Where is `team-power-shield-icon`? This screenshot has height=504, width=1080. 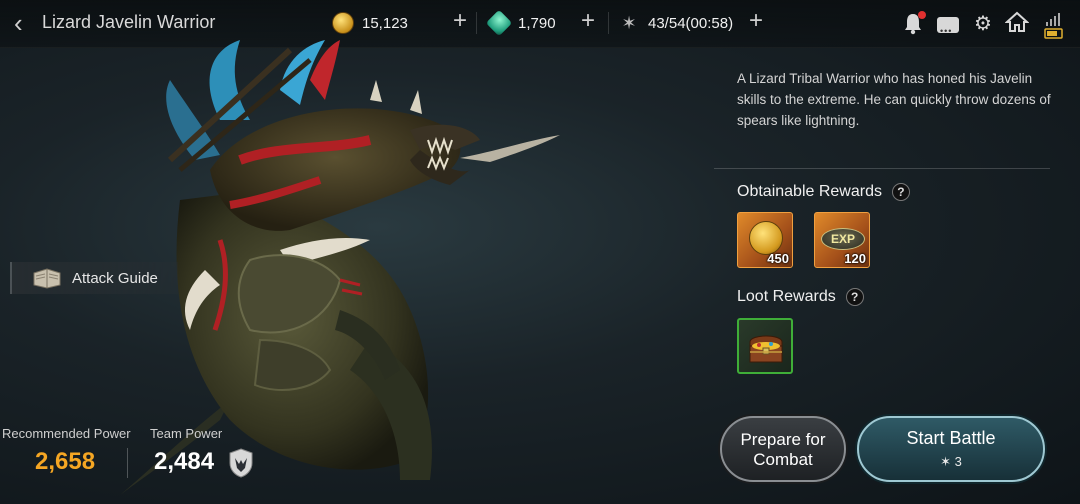 team-power-shield-icon is located at coordinates (241, 463).